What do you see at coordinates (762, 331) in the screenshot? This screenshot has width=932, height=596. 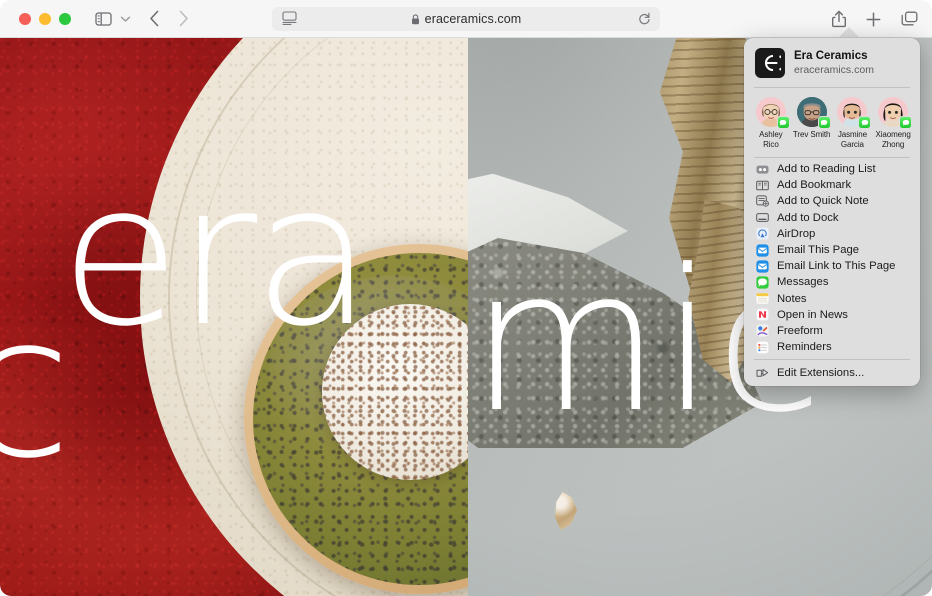 I see `freeform-icon` at bounding box center [762, 331].